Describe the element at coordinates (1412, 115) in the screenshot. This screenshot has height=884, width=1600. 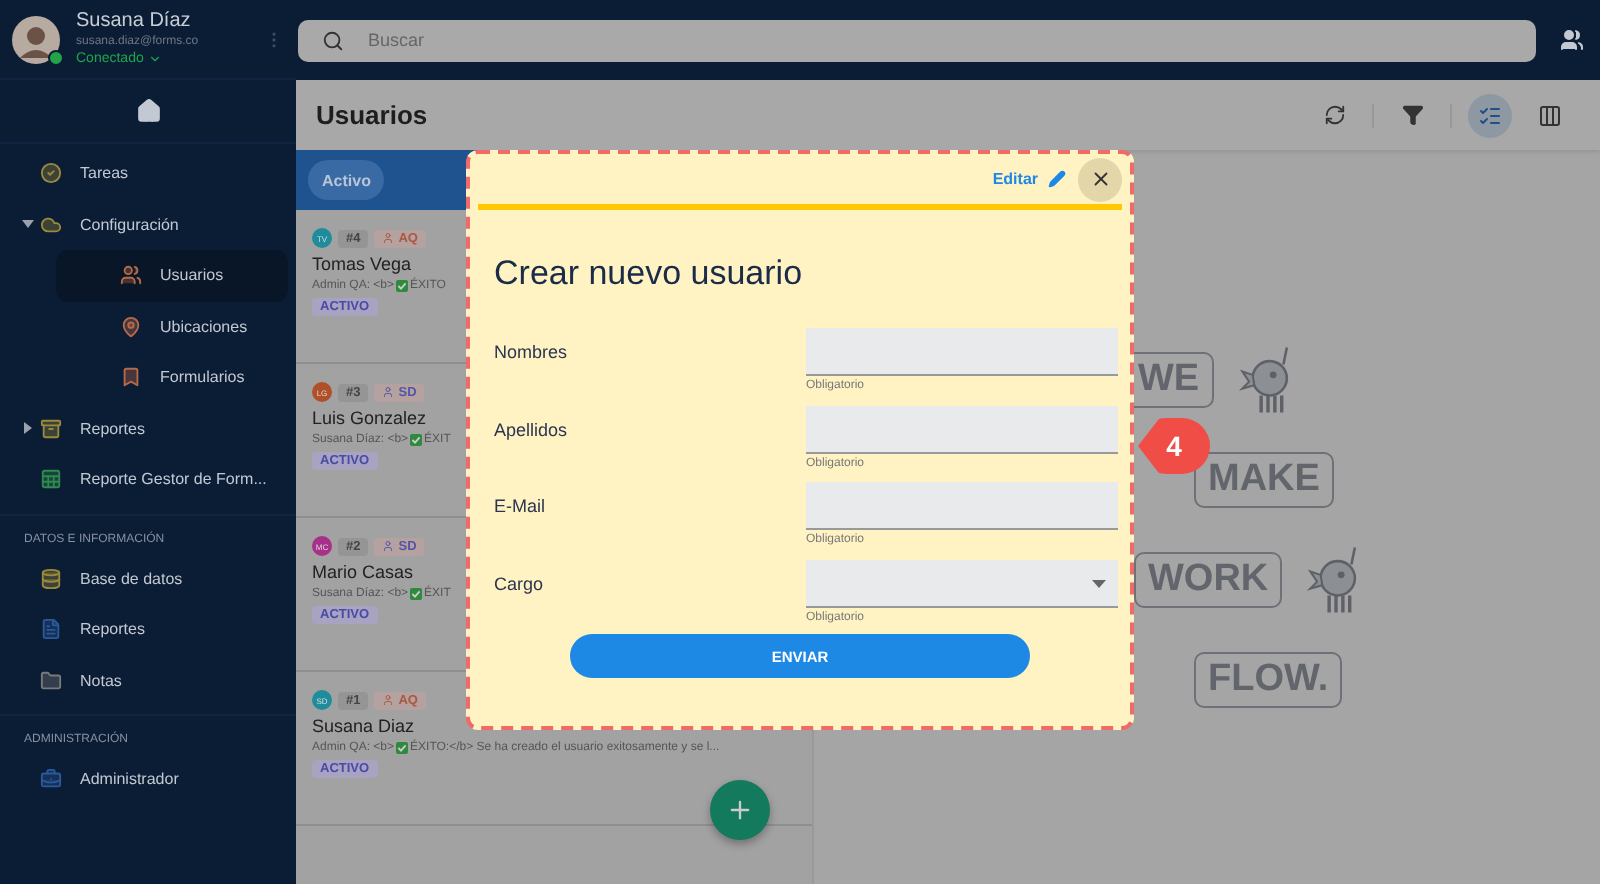
I see `filter-icon` at that location.